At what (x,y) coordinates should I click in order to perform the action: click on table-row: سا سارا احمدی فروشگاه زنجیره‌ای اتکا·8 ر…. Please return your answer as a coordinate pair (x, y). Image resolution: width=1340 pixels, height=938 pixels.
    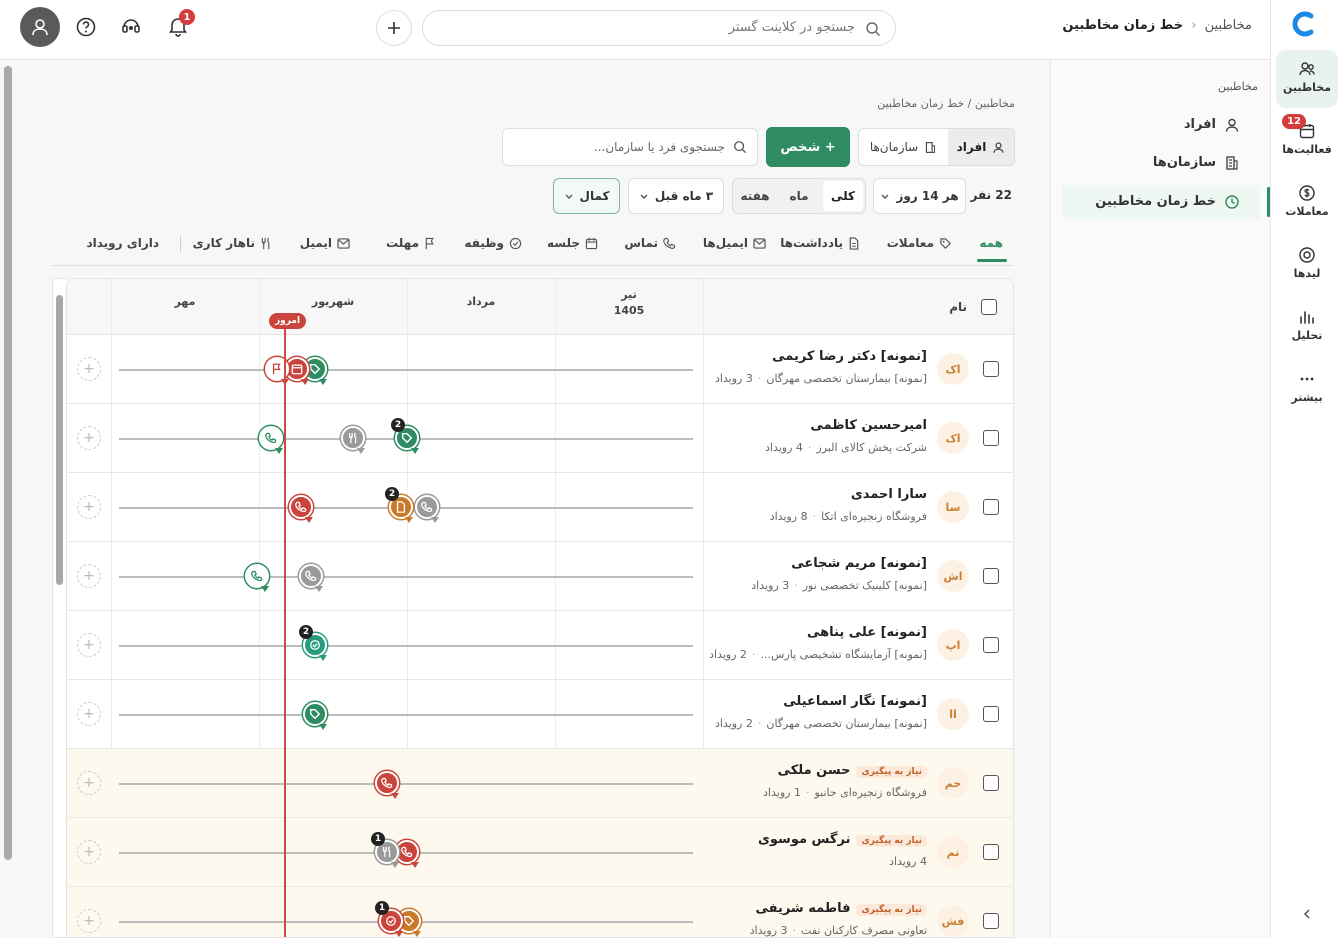
    Looking at the image, I should click on (540, 507).